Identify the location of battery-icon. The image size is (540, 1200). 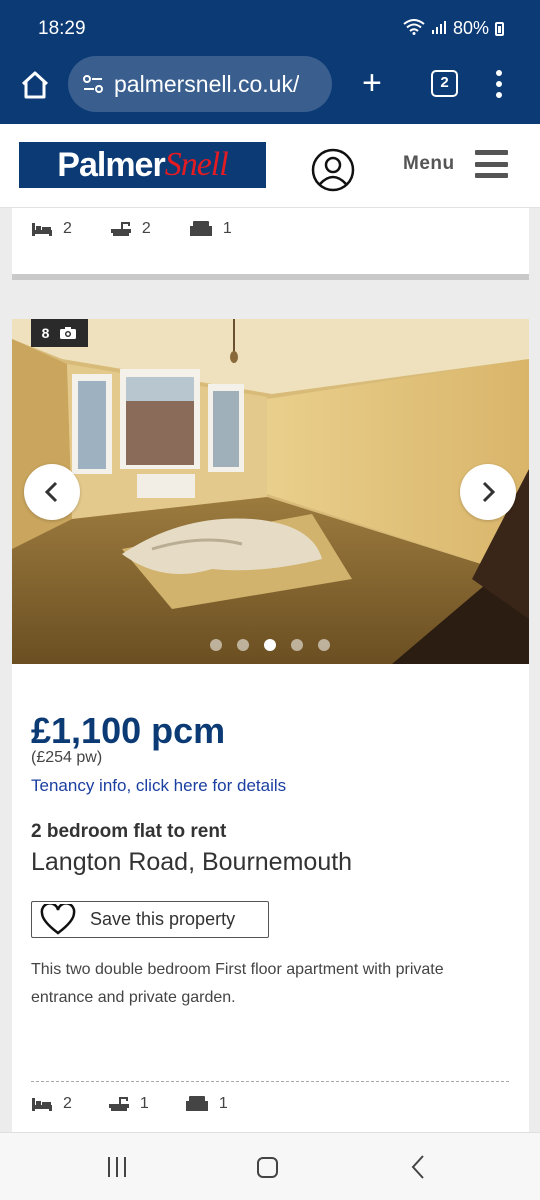
(499, 28).